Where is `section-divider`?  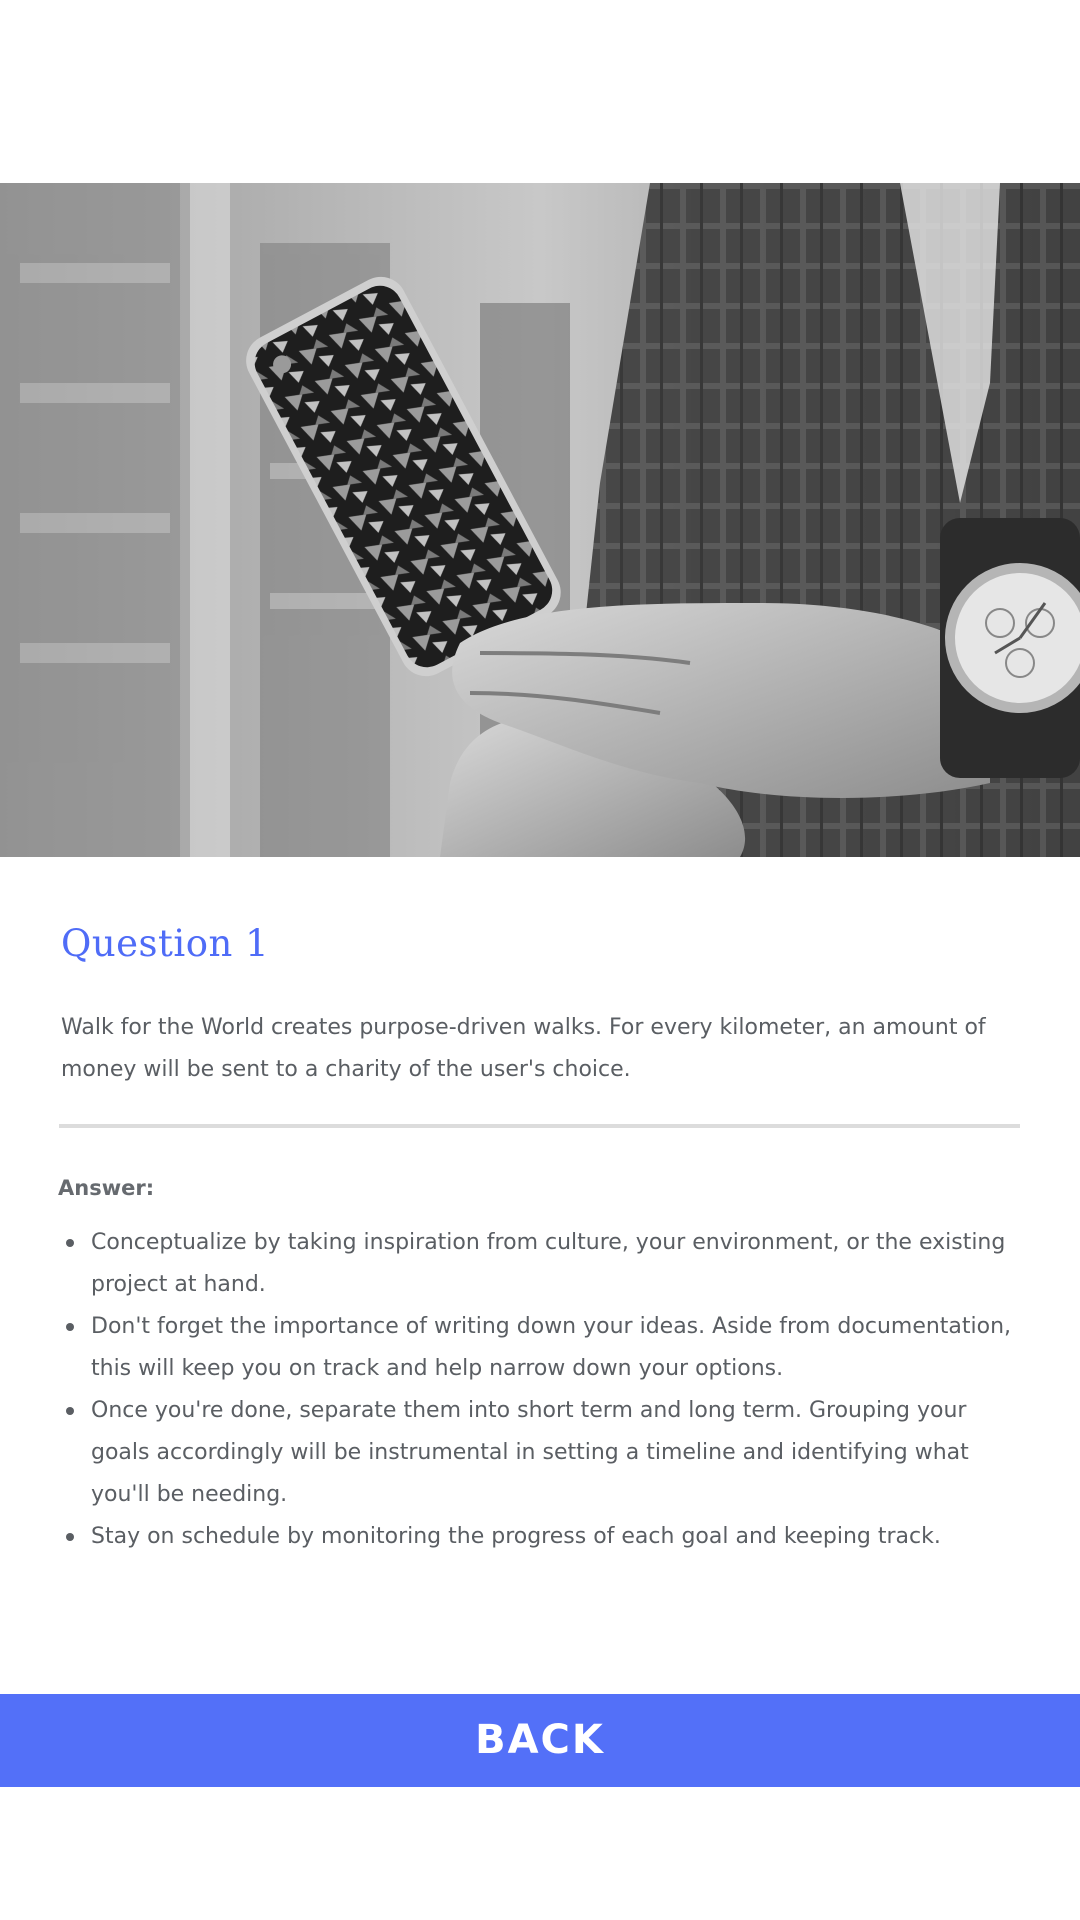 section-divider is located at coordinates (539, 1126).